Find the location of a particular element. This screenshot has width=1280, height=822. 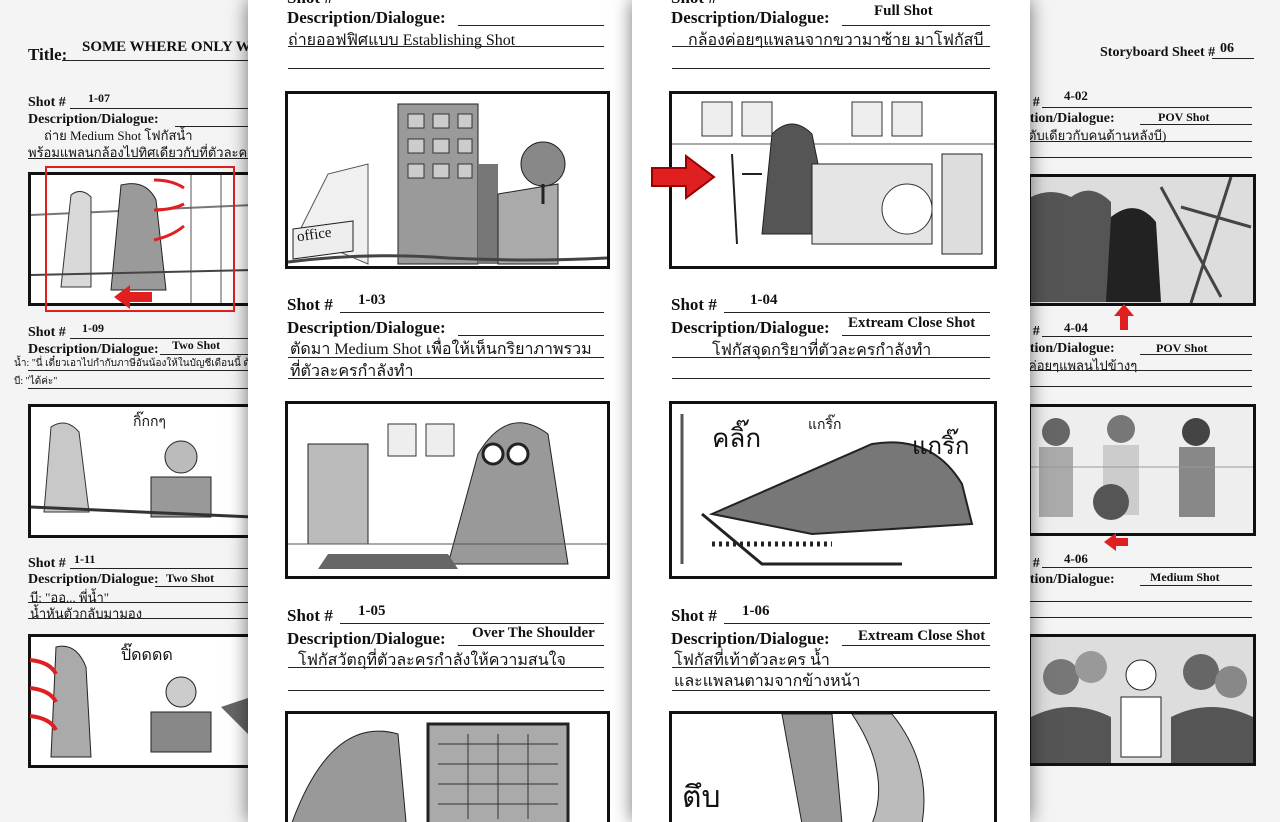

storyboard-frame-1-06: ตึบ is located at coordinates (833, 766).